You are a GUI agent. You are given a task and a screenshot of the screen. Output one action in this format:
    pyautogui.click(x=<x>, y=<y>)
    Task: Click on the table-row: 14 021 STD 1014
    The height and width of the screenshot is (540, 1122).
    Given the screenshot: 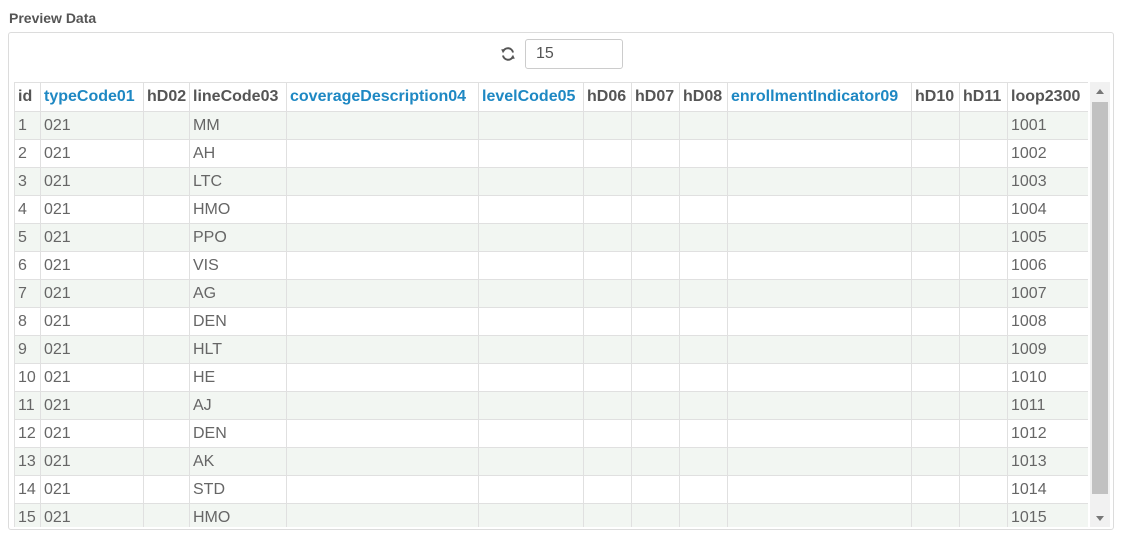 What is the action you would take?
    pyautogui.click(x=551, y=489)
    